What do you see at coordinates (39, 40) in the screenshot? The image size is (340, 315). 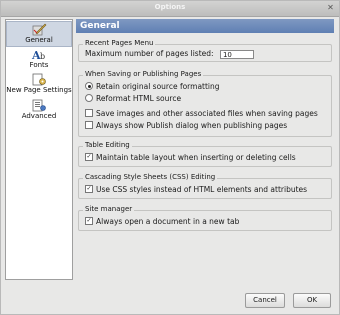 I see `sidebar-item-label: General` at bounding box center [39, 40].